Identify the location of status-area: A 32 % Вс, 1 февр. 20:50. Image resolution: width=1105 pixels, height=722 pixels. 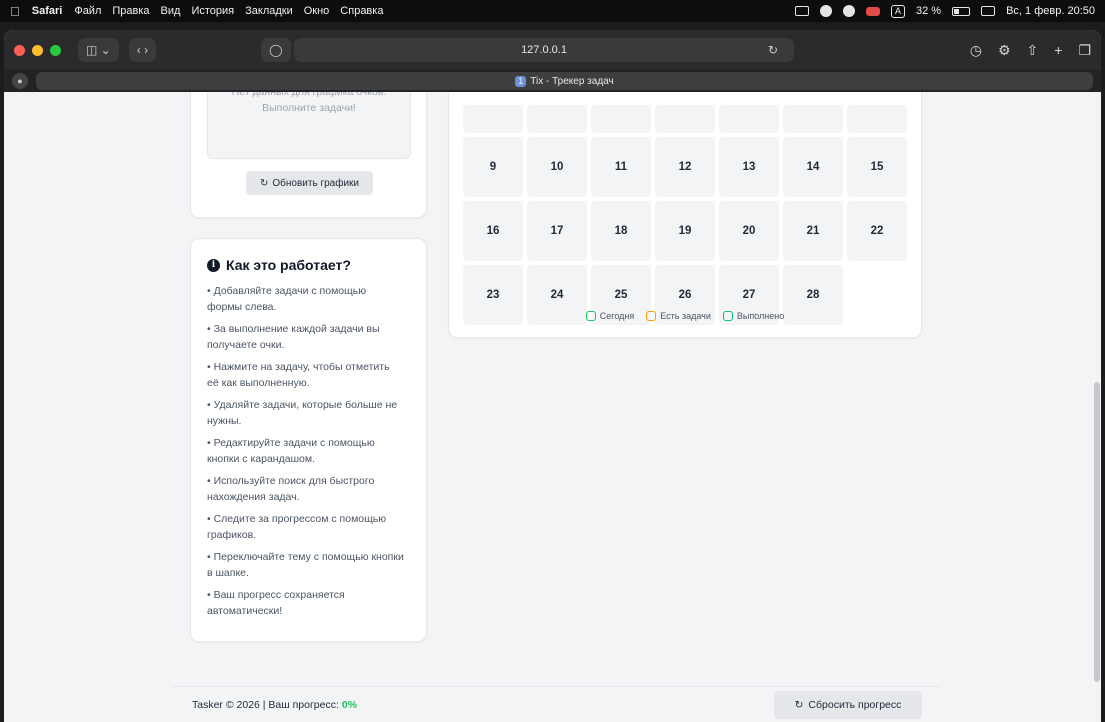
(945, 11).